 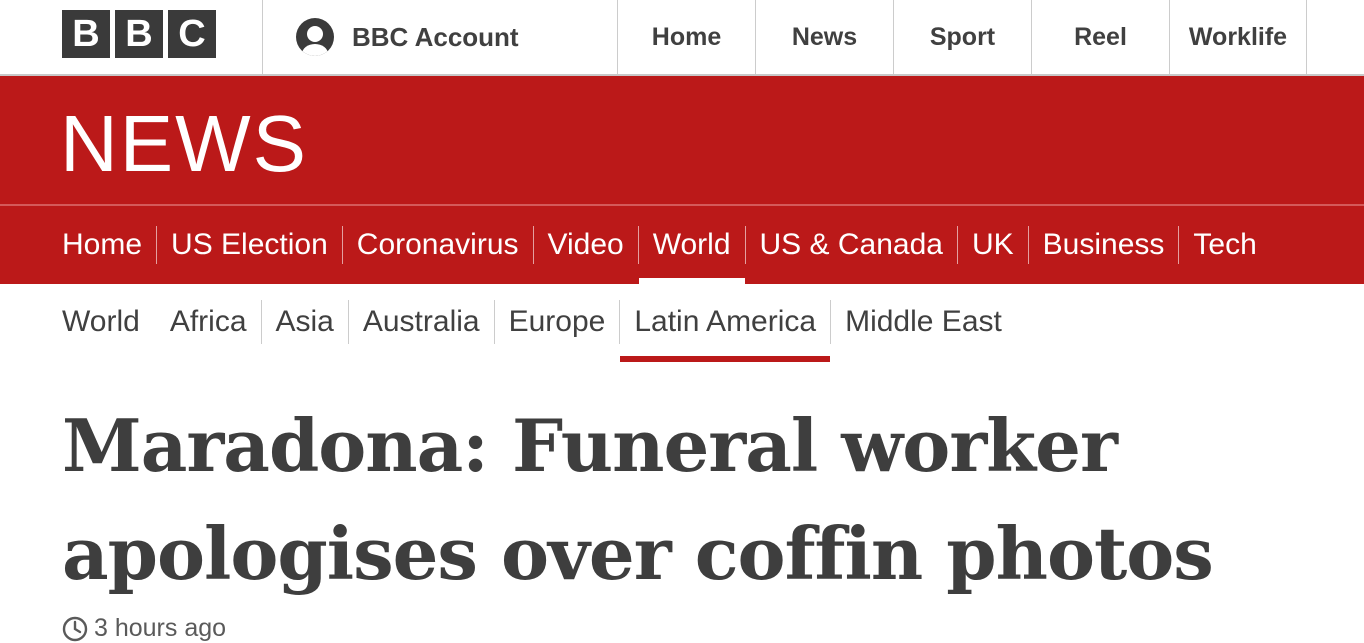 I want to click on news-wordmark-logo: NEWS, so click(x=184, y=144).